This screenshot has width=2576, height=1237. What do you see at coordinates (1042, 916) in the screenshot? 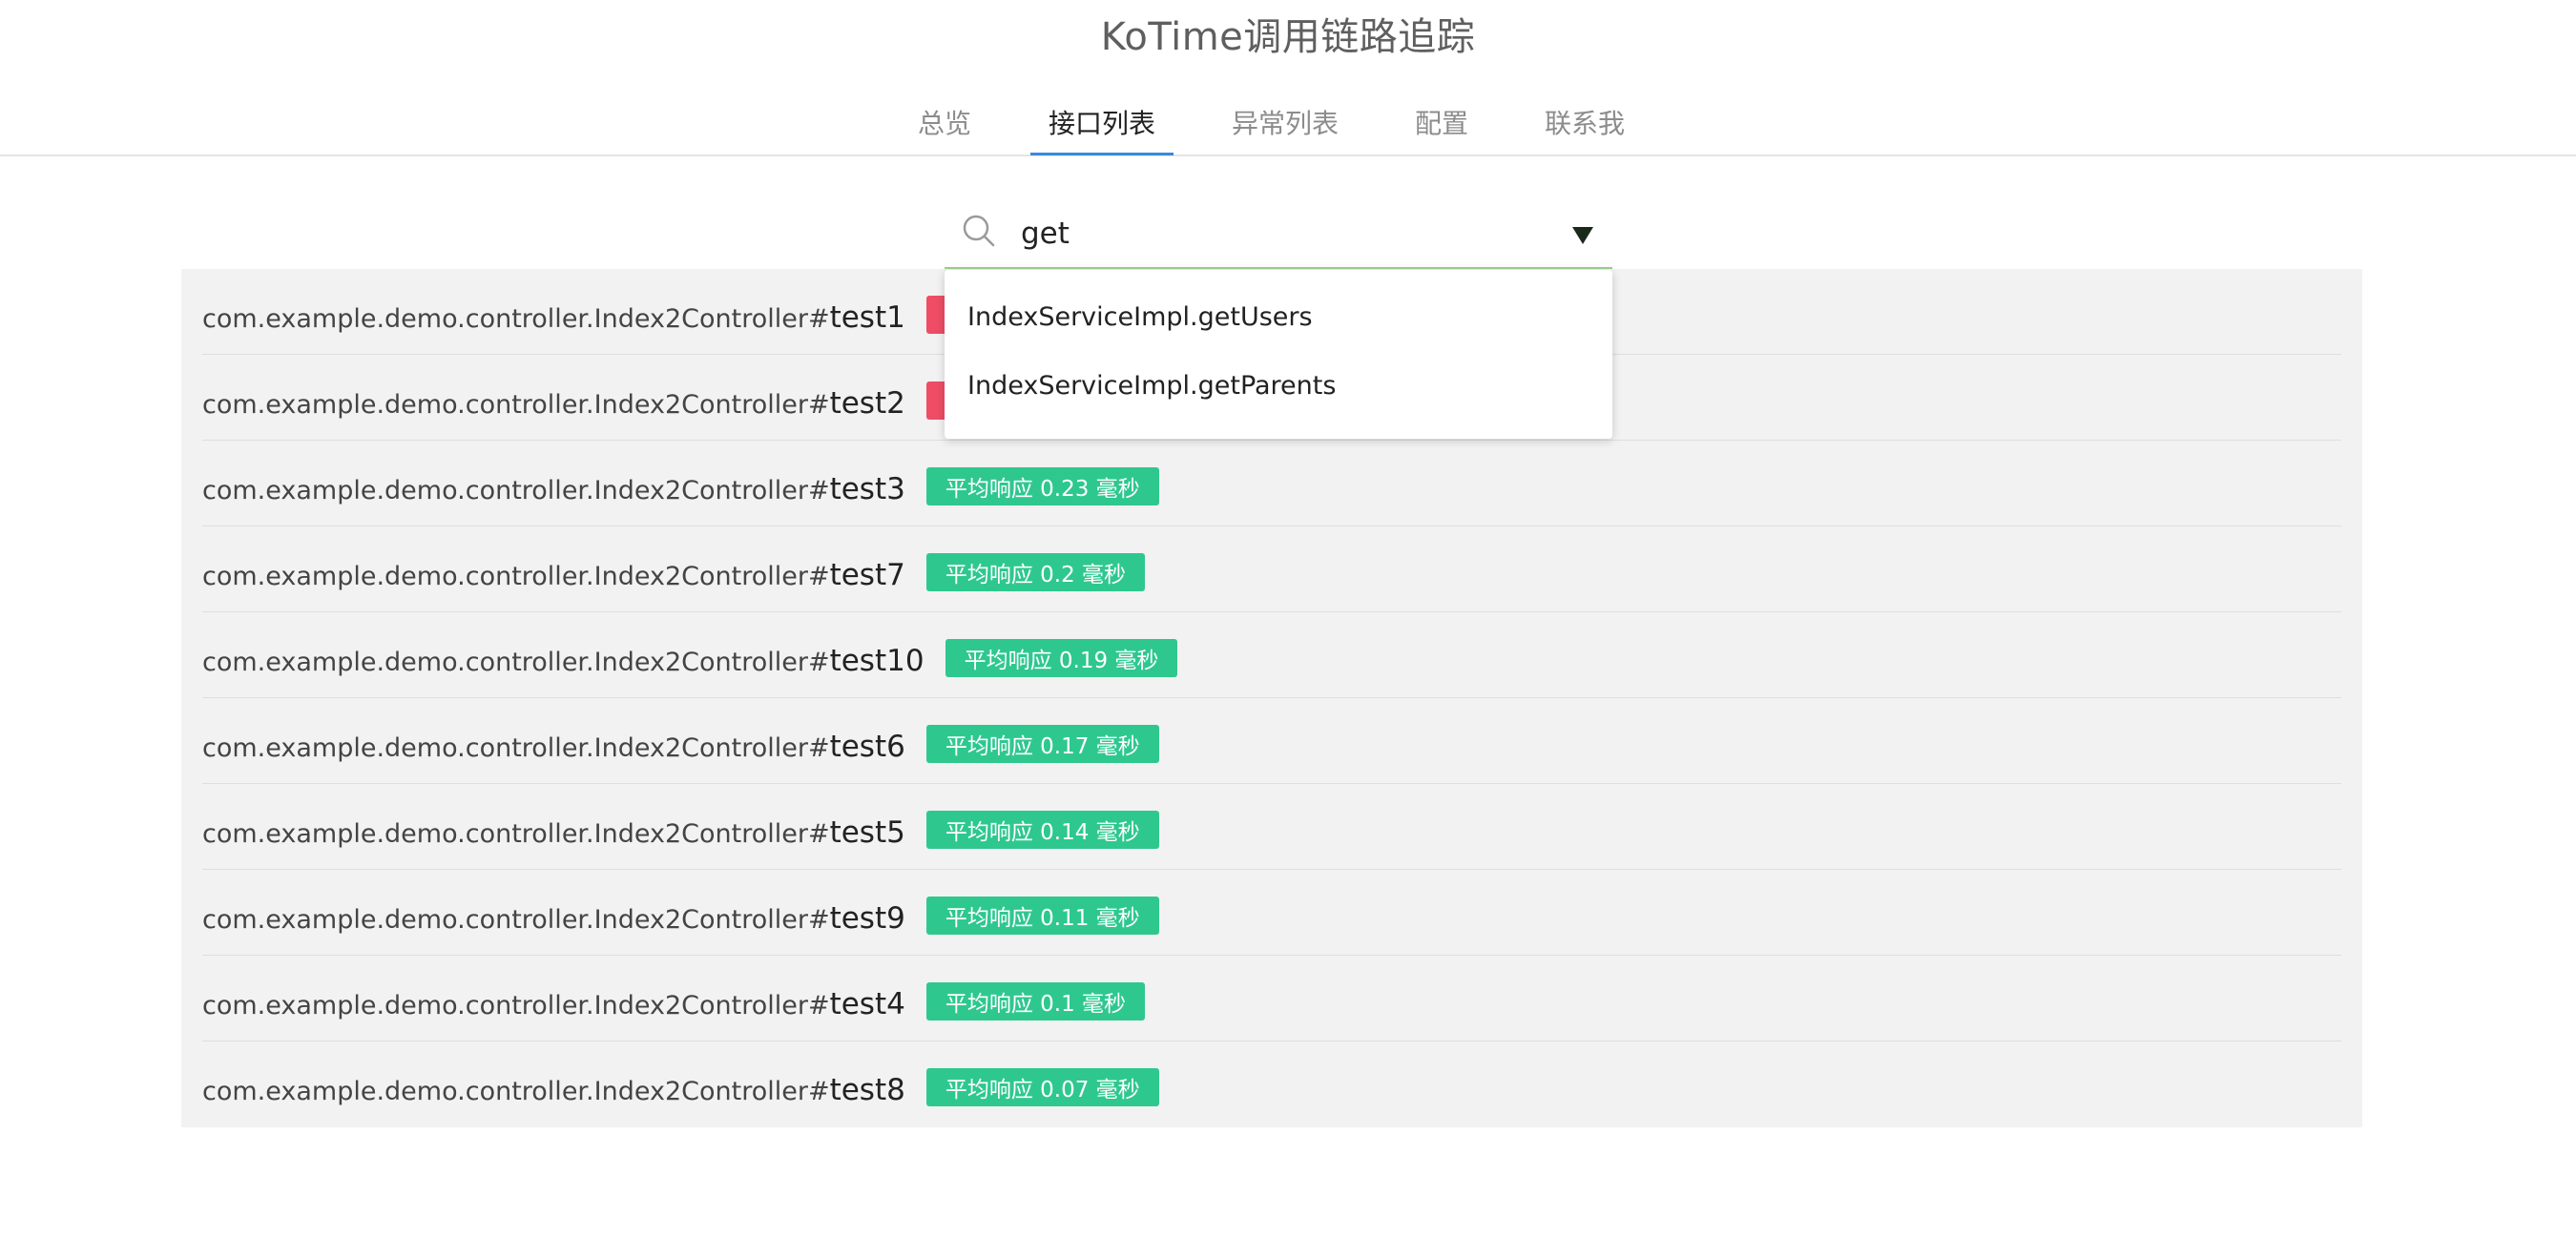
I see `avg-response-badge: 平均响应 0.11 毫秒` at bounding box center [1042, 916].